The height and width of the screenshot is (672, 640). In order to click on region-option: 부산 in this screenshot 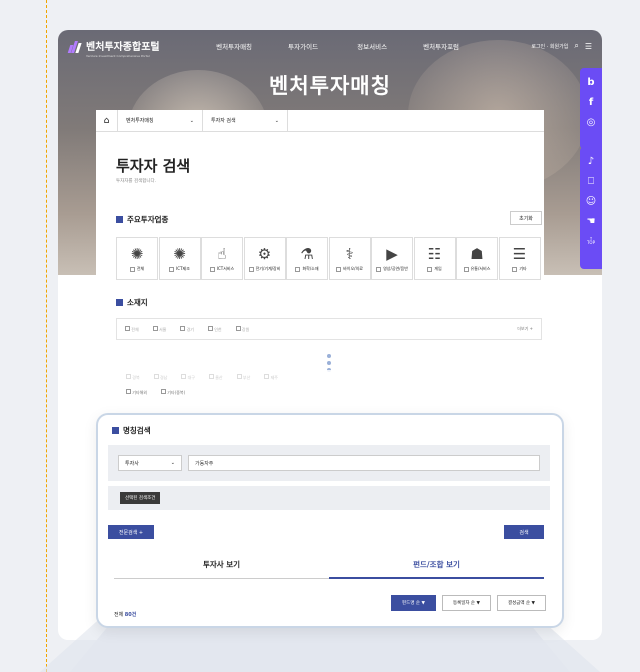, I will do `click(243, 377)`.